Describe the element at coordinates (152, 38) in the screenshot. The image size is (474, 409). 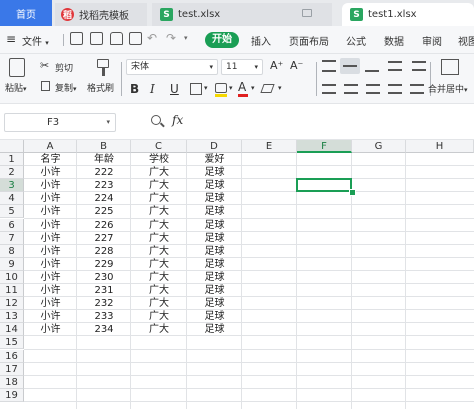
I see `undo-icon: ↶` at that location.